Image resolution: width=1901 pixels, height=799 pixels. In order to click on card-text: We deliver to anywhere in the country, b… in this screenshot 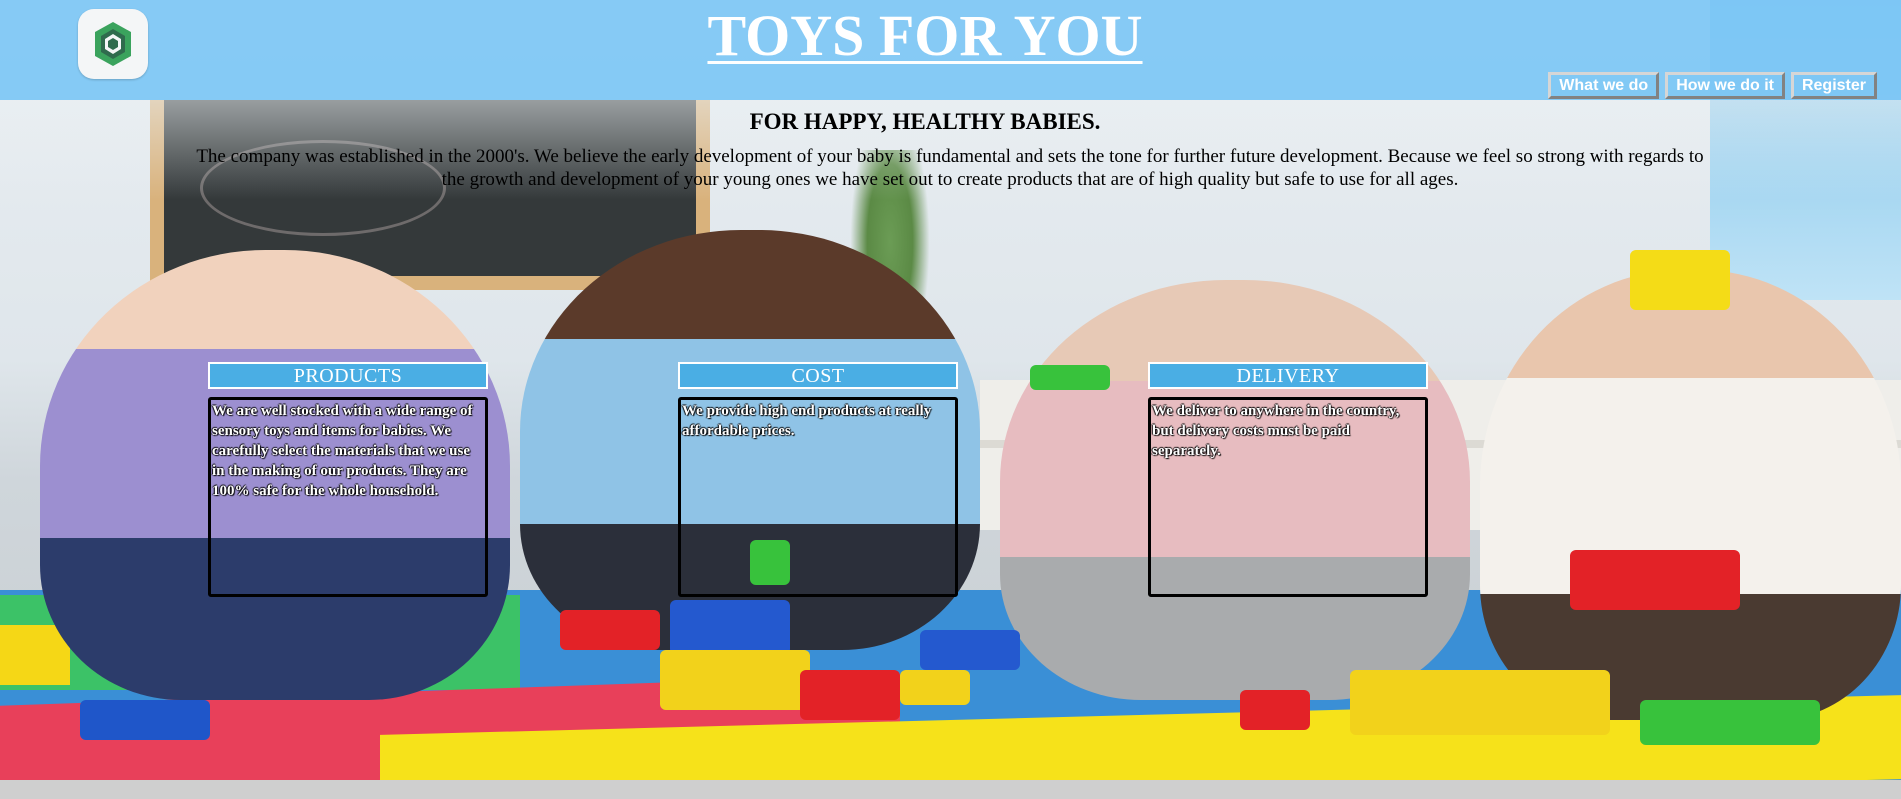, I will do `click(1276, 431)`.